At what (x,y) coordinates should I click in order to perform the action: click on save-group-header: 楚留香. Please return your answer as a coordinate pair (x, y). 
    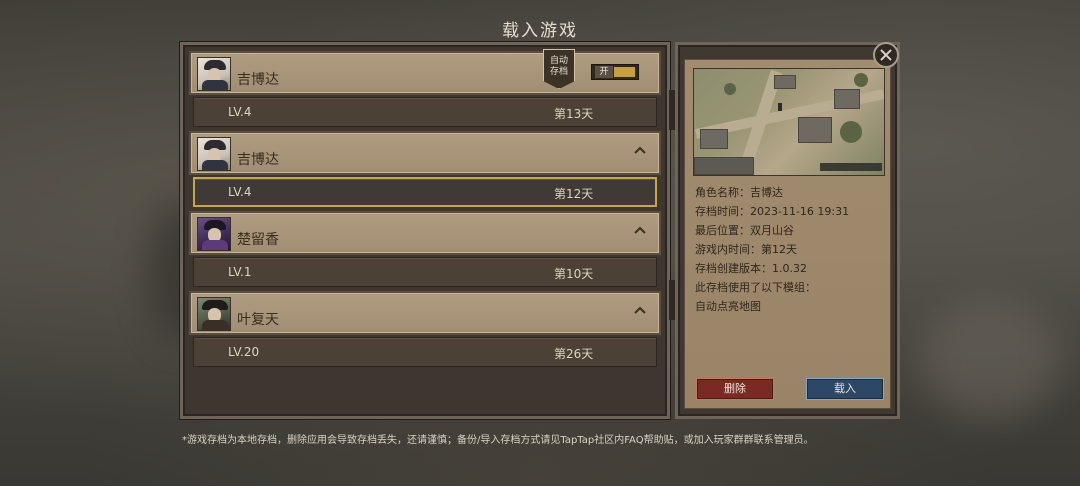
    Looking at the image, I should click on (425, 233).